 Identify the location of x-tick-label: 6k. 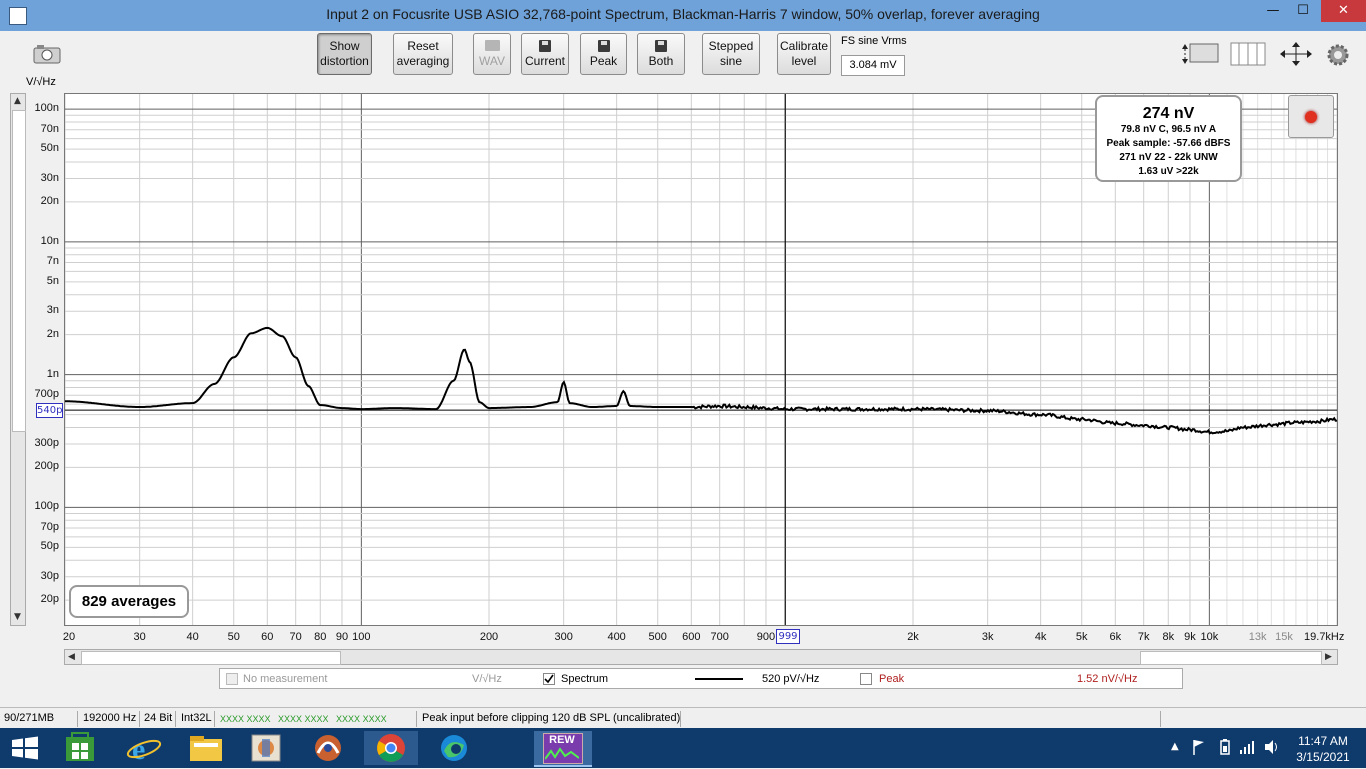
(1115, 637).